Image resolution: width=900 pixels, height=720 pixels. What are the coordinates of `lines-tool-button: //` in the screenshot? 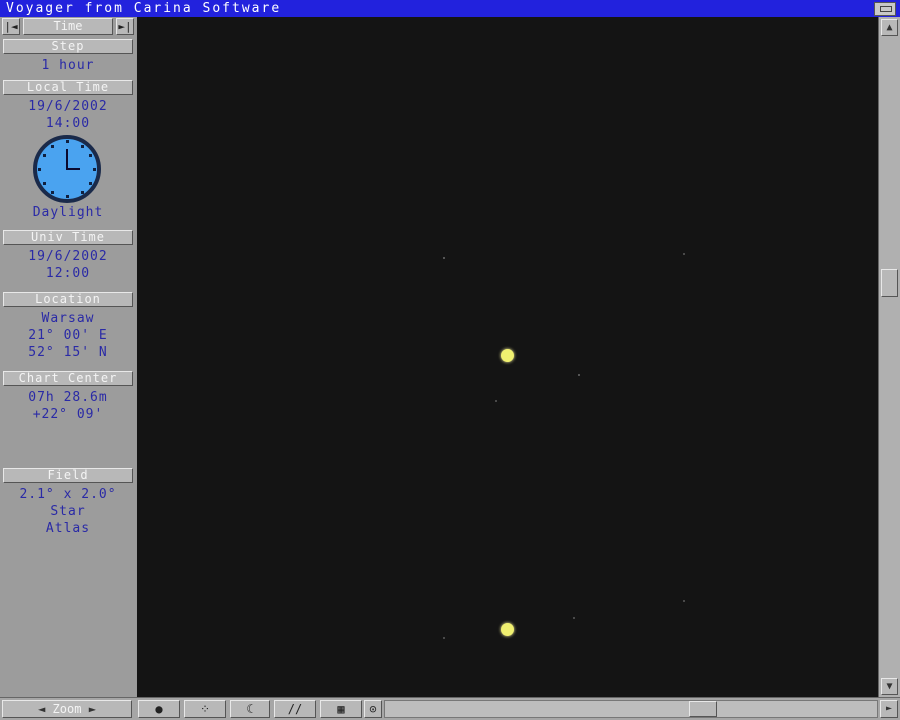 It's located at (295, 709).